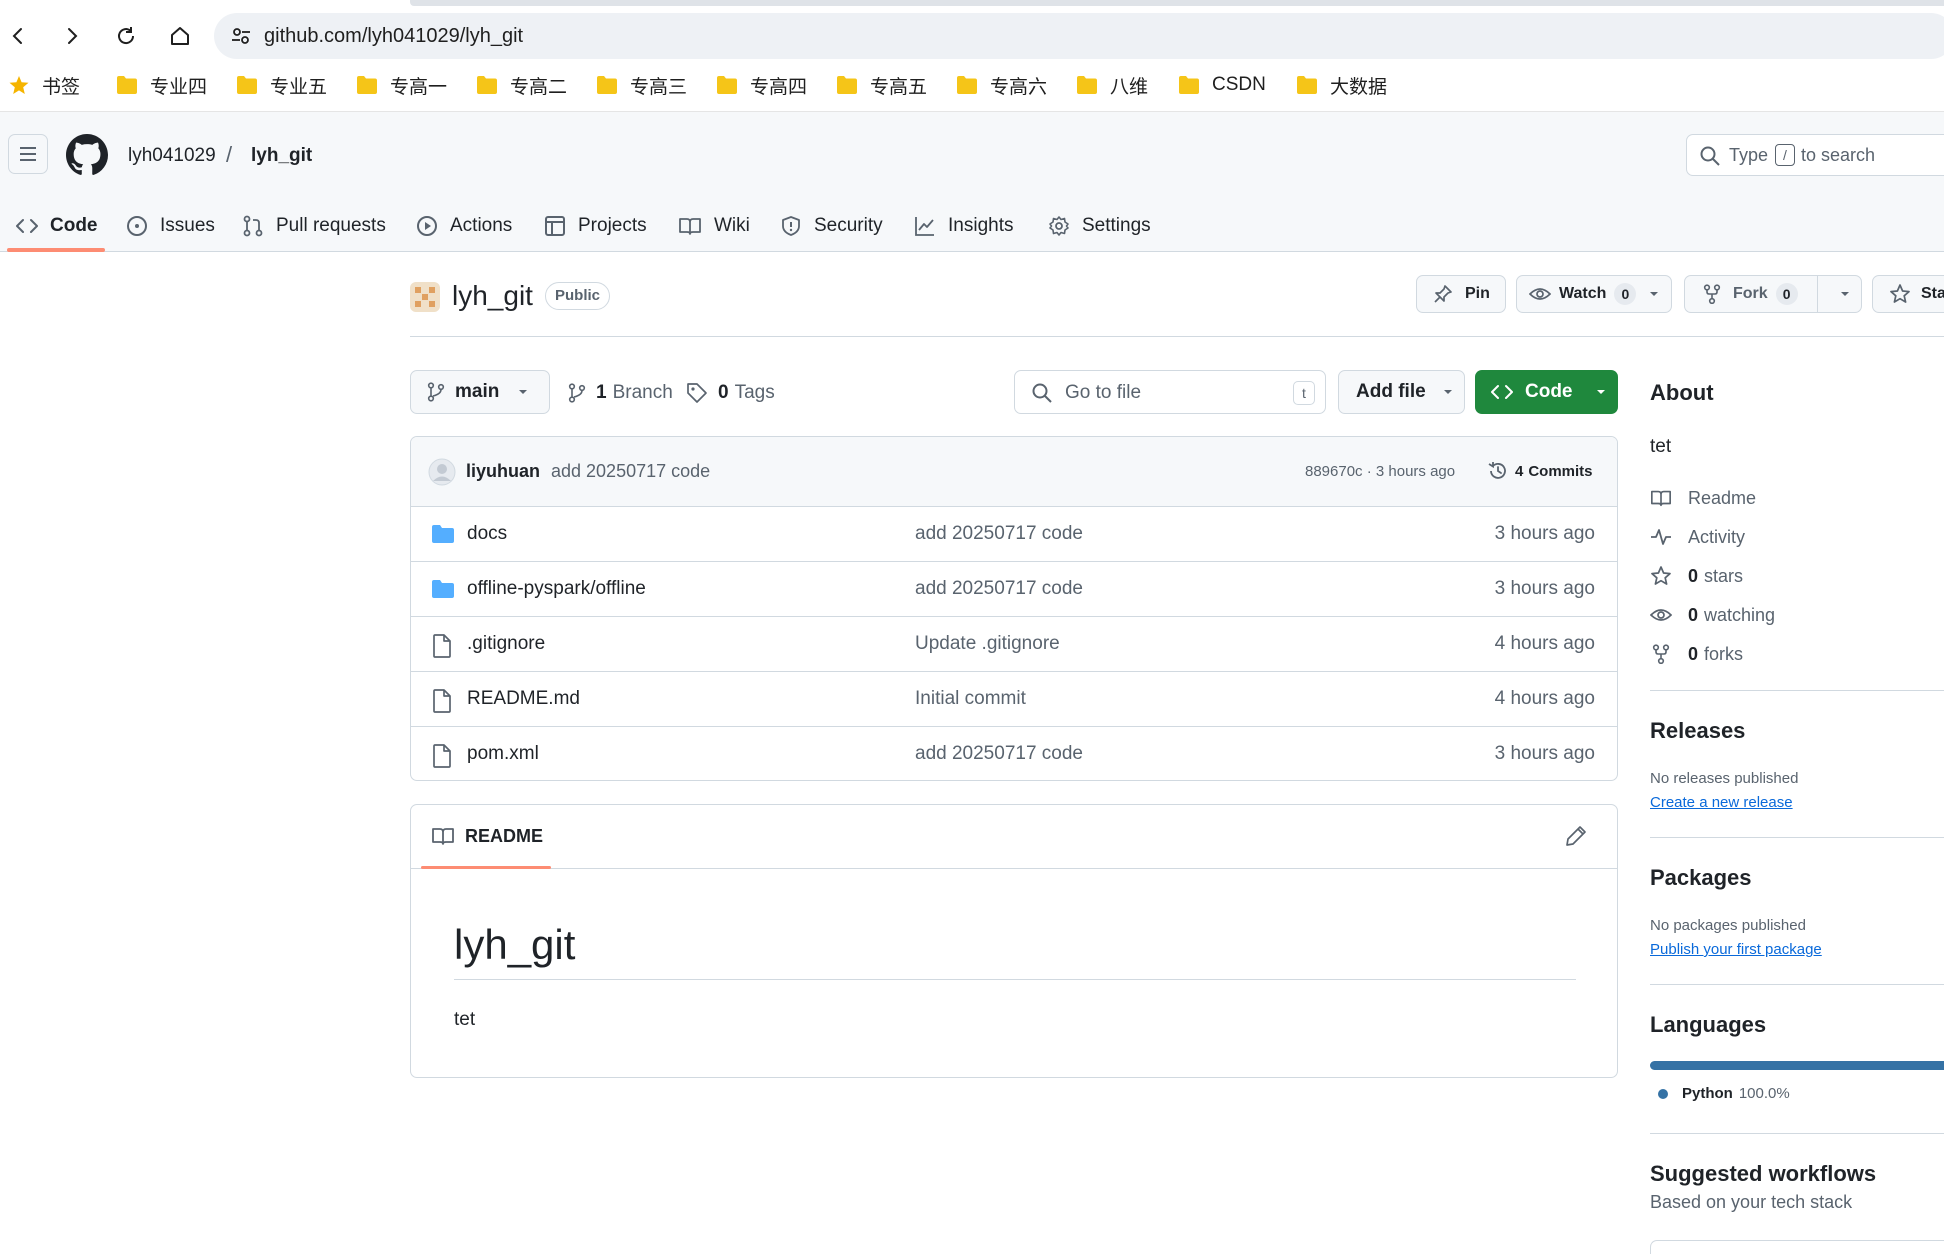  I want to click on bookmark-item: 专业四, so click(161, 85).